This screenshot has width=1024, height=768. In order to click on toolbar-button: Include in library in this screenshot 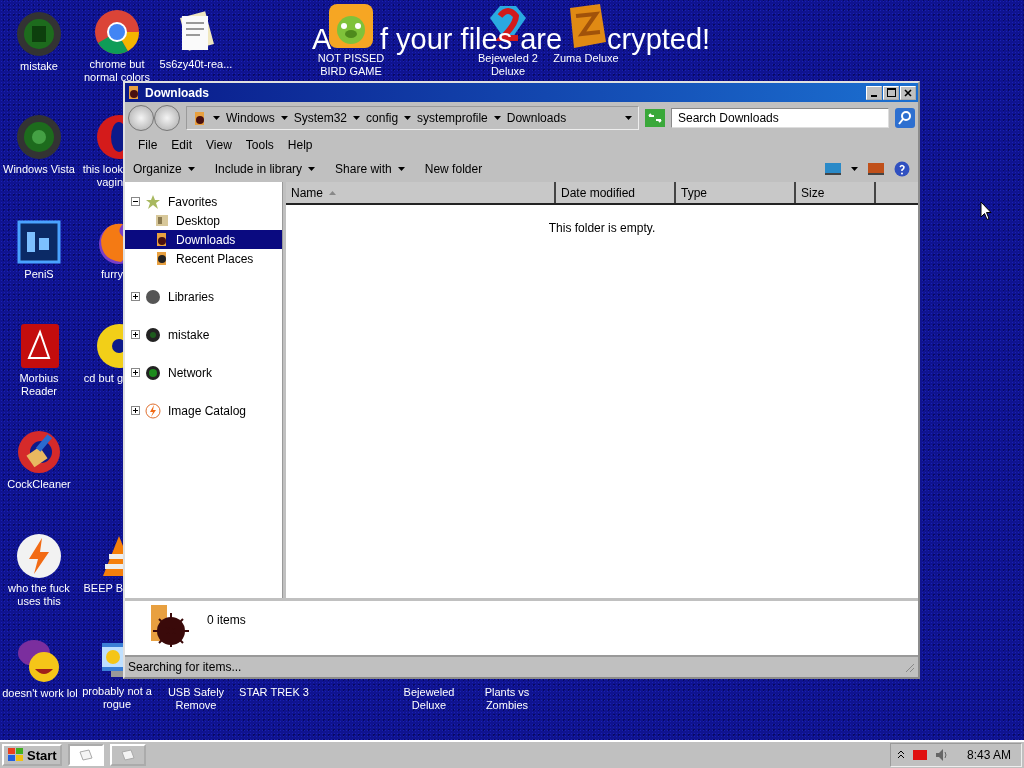, I will do `click(265, 169)`.